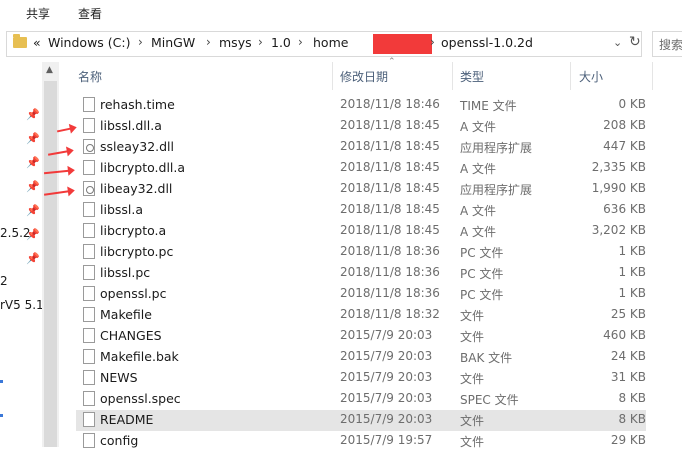 The height and width of the screenshot is (452, 682). What do you see at coordinates (38, 13) in the screenshot?
I see `tab-share: 共享` at bounding box center [38, 13].